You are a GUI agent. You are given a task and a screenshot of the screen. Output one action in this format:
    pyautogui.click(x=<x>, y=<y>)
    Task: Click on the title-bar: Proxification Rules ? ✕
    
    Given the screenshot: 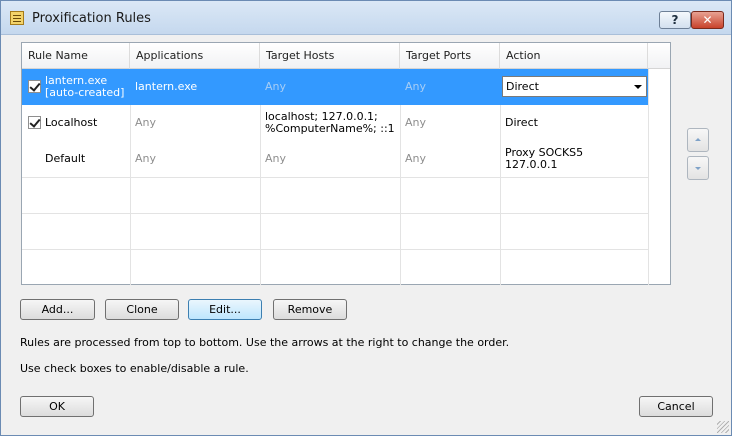 What is the action you would take?
    pyautogui.click(x=366, y=18)
    